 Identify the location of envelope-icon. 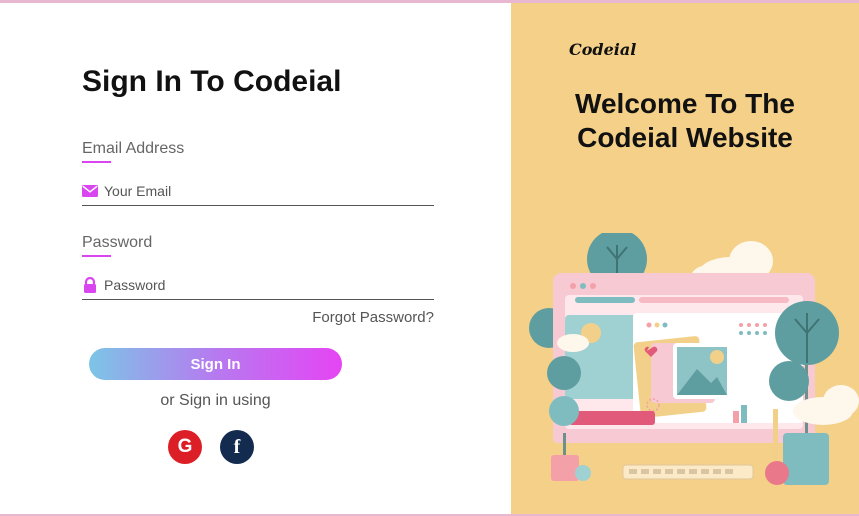
(90, 191).